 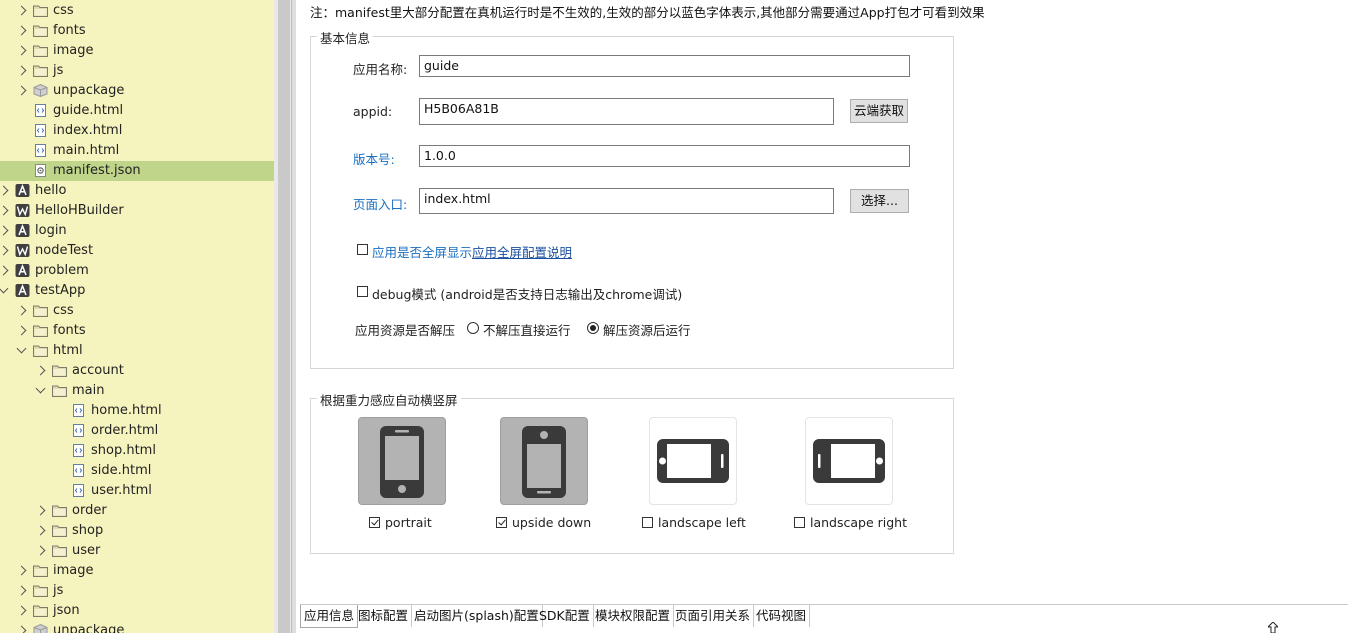 I want to click on portrait-label: portrait, so click(x=408, y=522).